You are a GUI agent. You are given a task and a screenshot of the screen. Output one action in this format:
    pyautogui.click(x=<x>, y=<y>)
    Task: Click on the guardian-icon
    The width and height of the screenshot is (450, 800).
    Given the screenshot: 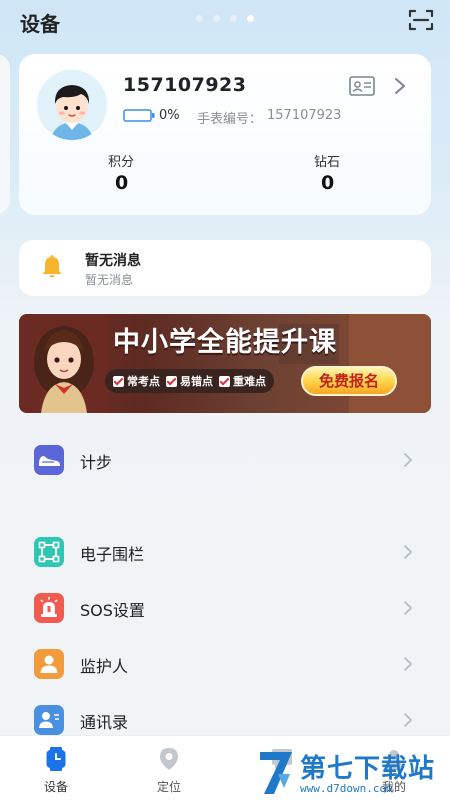 What is the action you would take?
    pyautogui.click(x=49, y=664)
    